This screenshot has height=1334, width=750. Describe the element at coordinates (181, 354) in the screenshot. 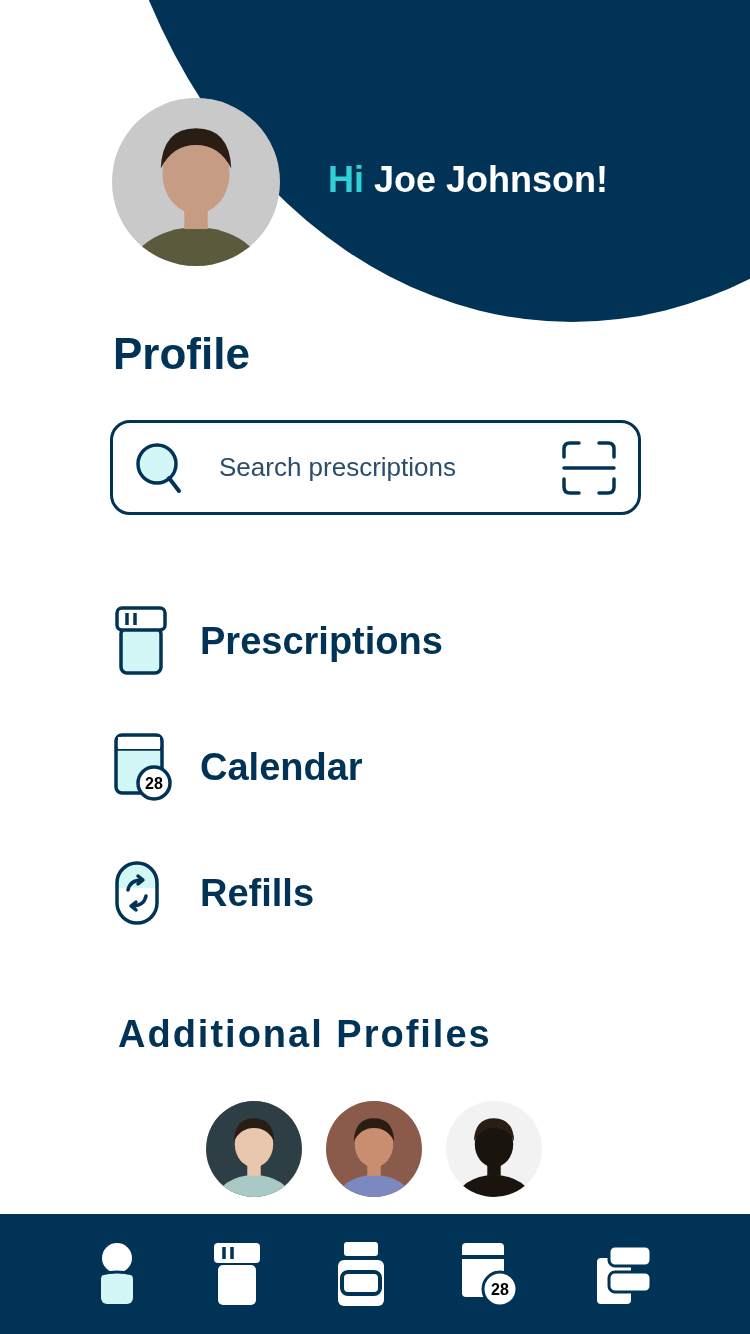

I see `page-title: Profile` at that location.